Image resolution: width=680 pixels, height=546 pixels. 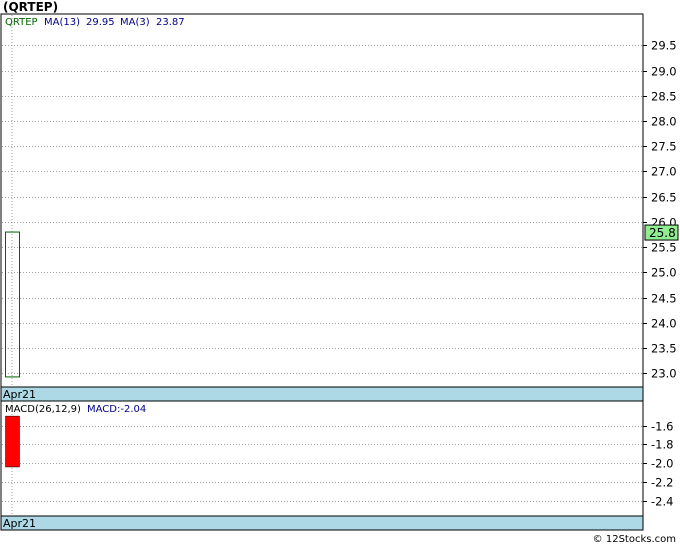 What do you see at coordinates (322, 523) in the screenshot?
I see `macd-date-band` at bounding box center [322, 523].